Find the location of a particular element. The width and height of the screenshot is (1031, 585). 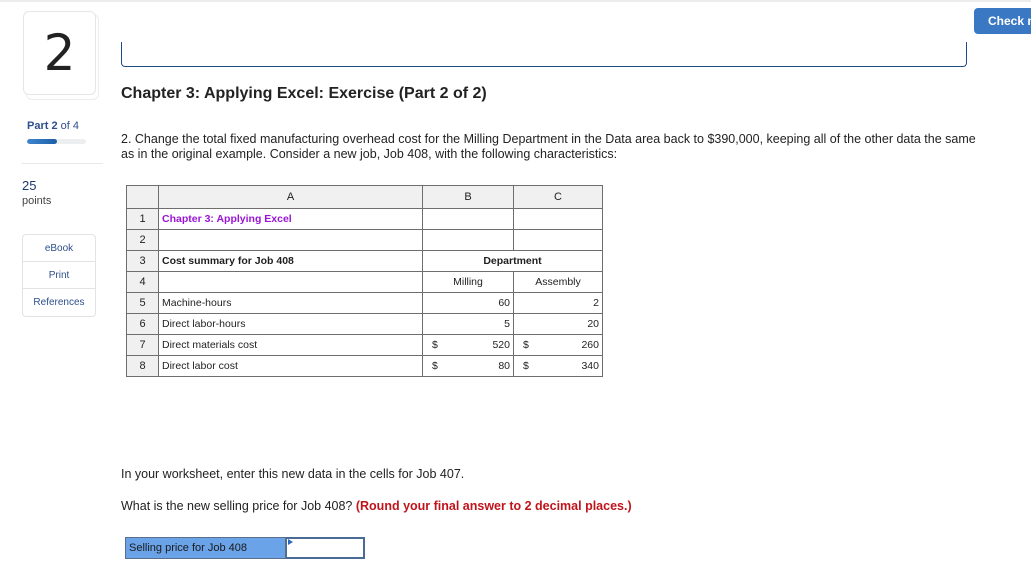

column-header-c: C is located at coordinates (558, 197).